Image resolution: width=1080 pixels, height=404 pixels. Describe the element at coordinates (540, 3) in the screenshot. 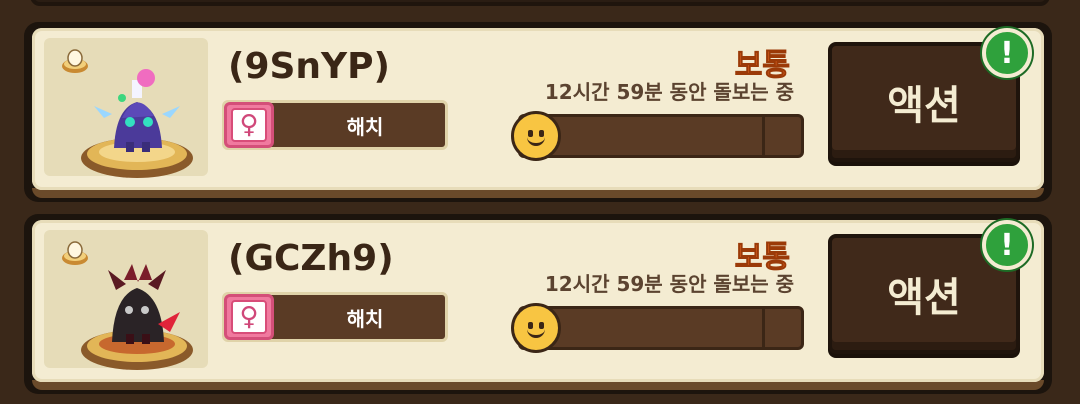

I see `previous-card-edge` at that location.